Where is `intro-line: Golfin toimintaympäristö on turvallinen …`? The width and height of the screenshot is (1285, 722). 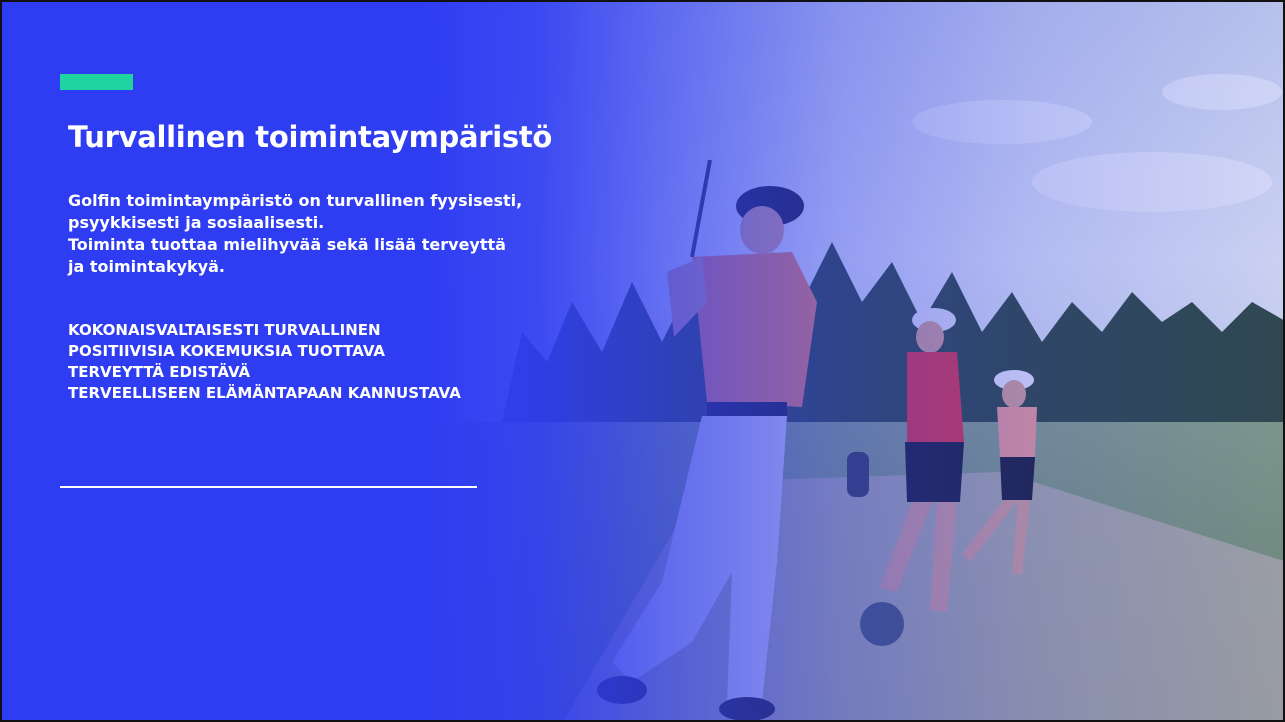
intro-line: Golfin toimintaympäristö on turvallinen … is located at coordinates (295, 200).